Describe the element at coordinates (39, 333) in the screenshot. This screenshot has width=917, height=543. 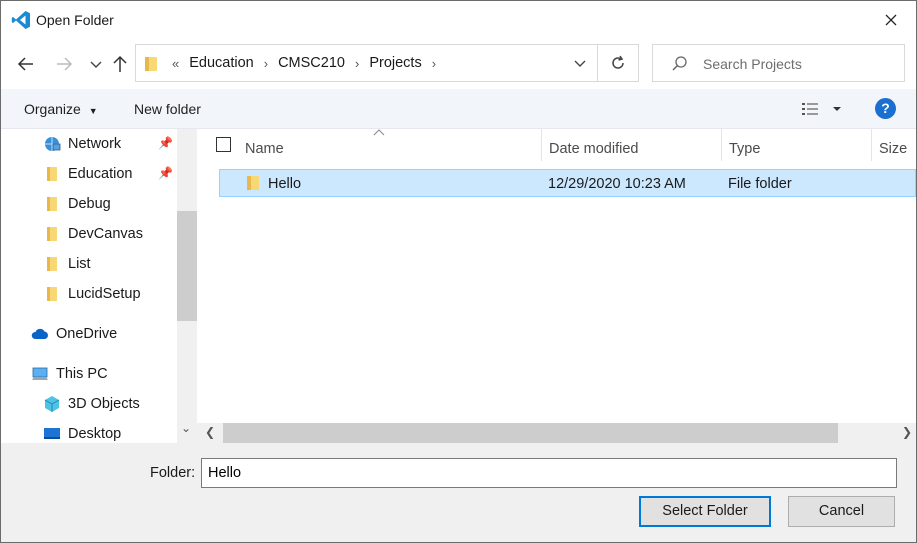
I see `cloud-icon` at that location.